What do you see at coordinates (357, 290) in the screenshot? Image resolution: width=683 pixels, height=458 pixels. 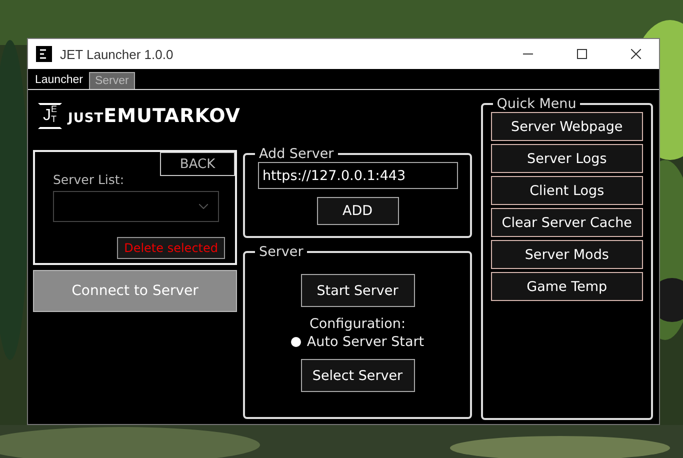 I see `start-server-button: Start Server` at bounding box center [357, 290].